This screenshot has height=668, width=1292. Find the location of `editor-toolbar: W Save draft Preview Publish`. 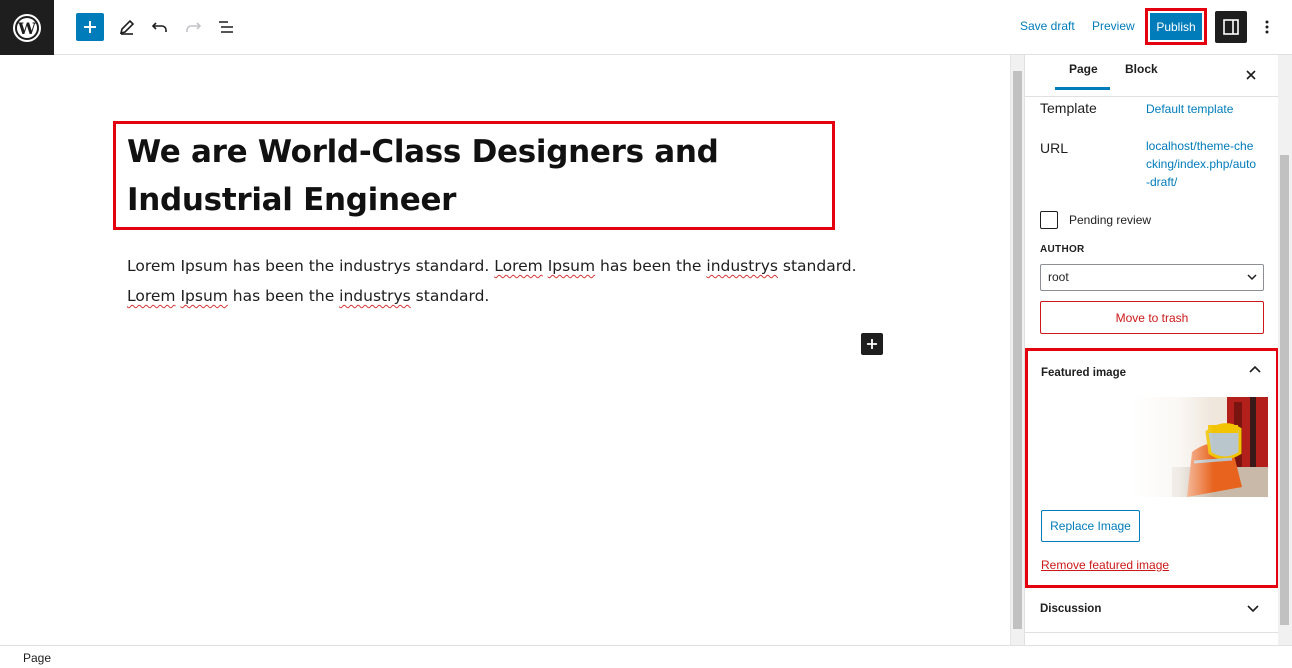

editor-toolbar: W Save draft Preview Publish is located at coordinates (646, 27).